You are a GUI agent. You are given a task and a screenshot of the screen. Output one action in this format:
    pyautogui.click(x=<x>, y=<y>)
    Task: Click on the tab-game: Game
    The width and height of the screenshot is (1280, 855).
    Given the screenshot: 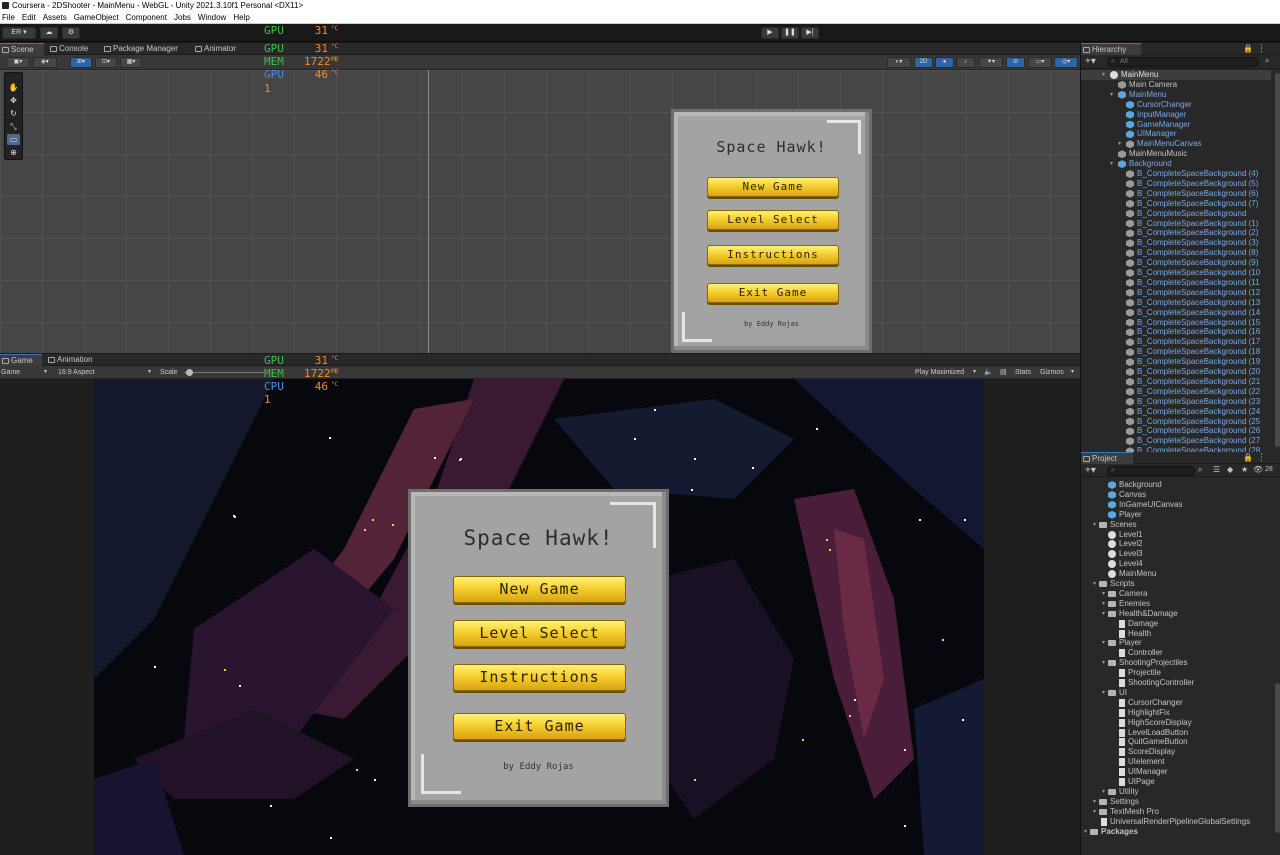 What is the action you would take?
    pyautogui.click(x=21, y=360)
    